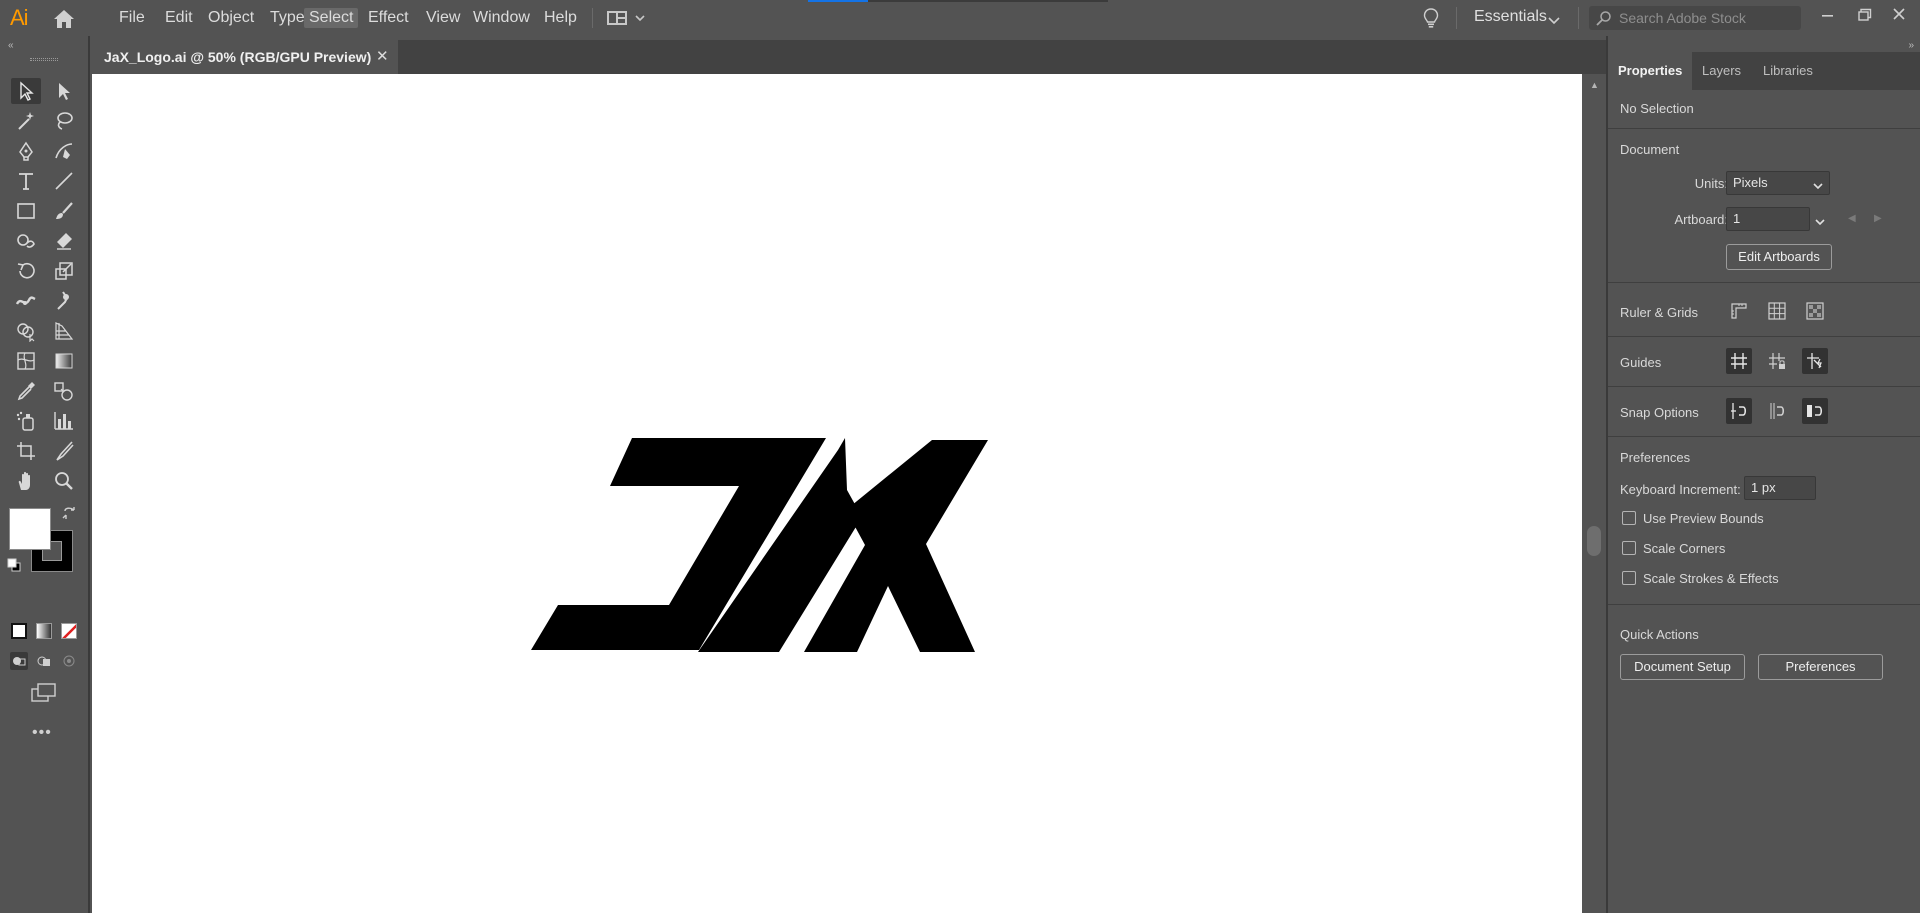  Describe the element at coordinates (1778, 183) in the screenshot. I see `units-dropdown: Pixels` at that location.